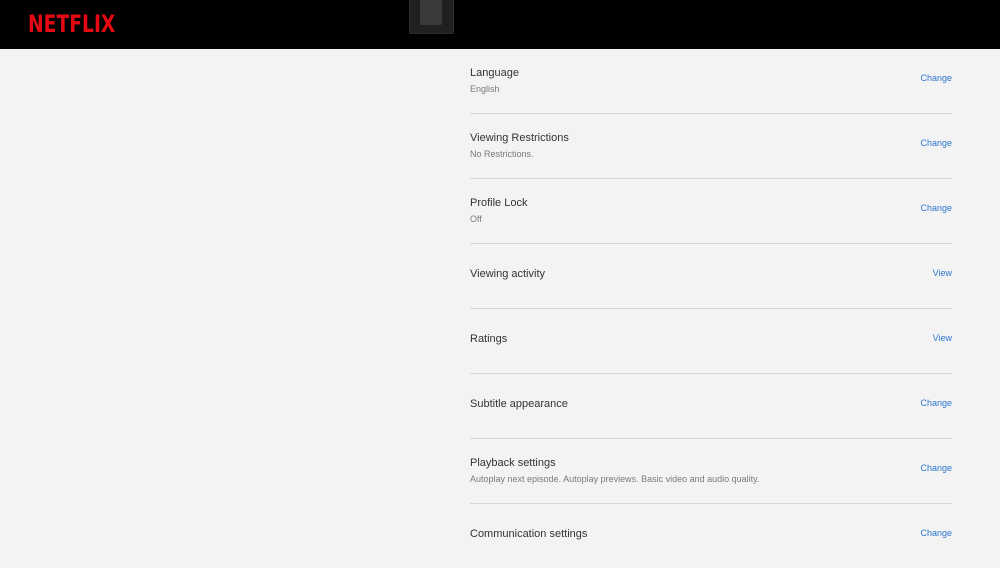  Describe the element at coordinates (936, 533) in the screenshot. I see `change-communication-settings-link: Change` at that location.